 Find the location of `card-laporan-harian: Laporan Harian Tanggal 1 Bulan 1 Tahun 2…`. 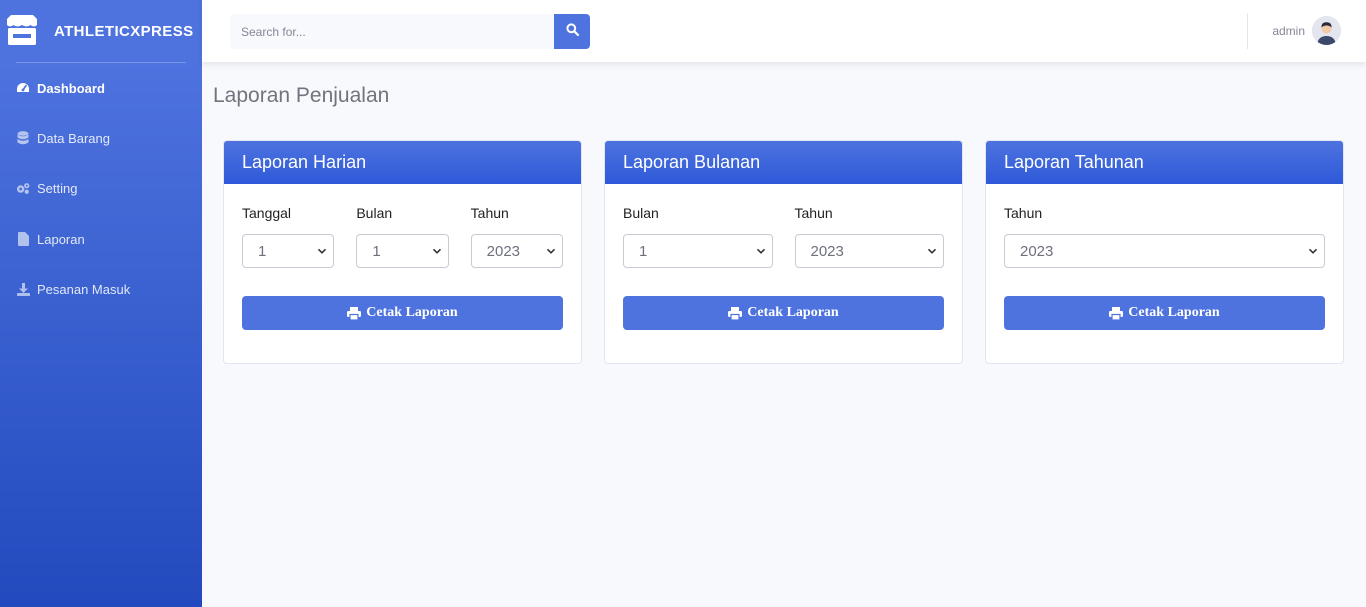

card-laporan-harian: Laporan Harian Tanggal 1 Bulan 1 Tahun 2… is located at coordinates (402, 252).